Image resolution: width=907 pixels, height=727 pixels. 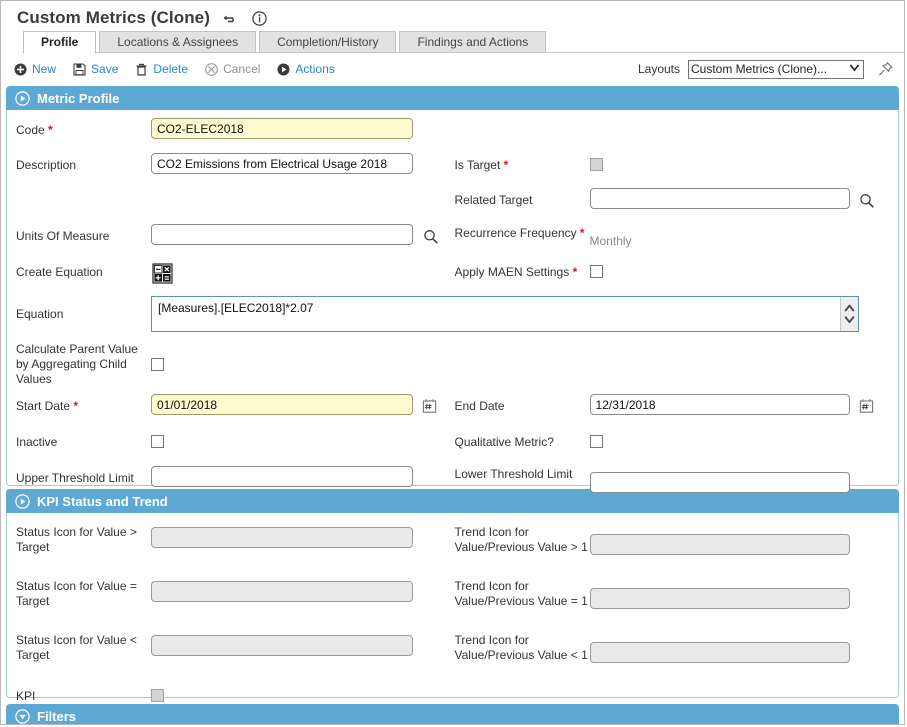 What do you see at coordinates (519, 233) in the screenshot?
I see `recurrence-frequency-label: Recurrence Frequency *` at bounding box center [519, 233].